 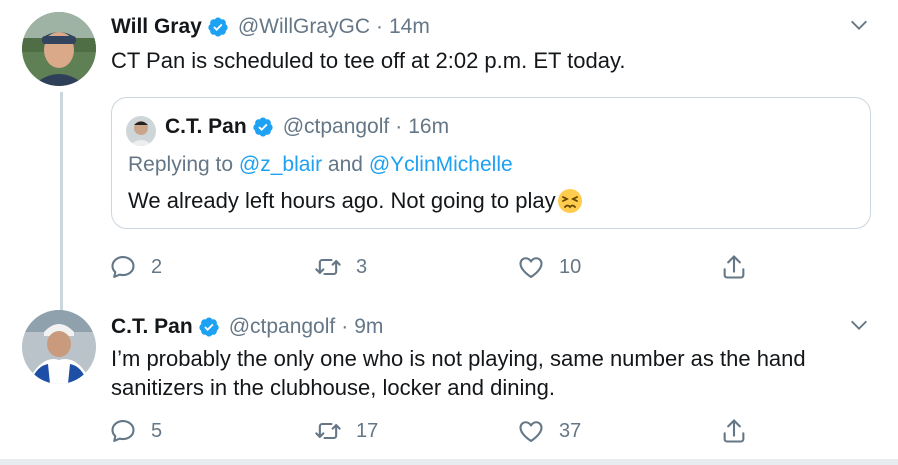 What do you see at coordinates (367, 430) in the screenshot?
I see `retweet-count: 17` at bounding box center [367, 430].